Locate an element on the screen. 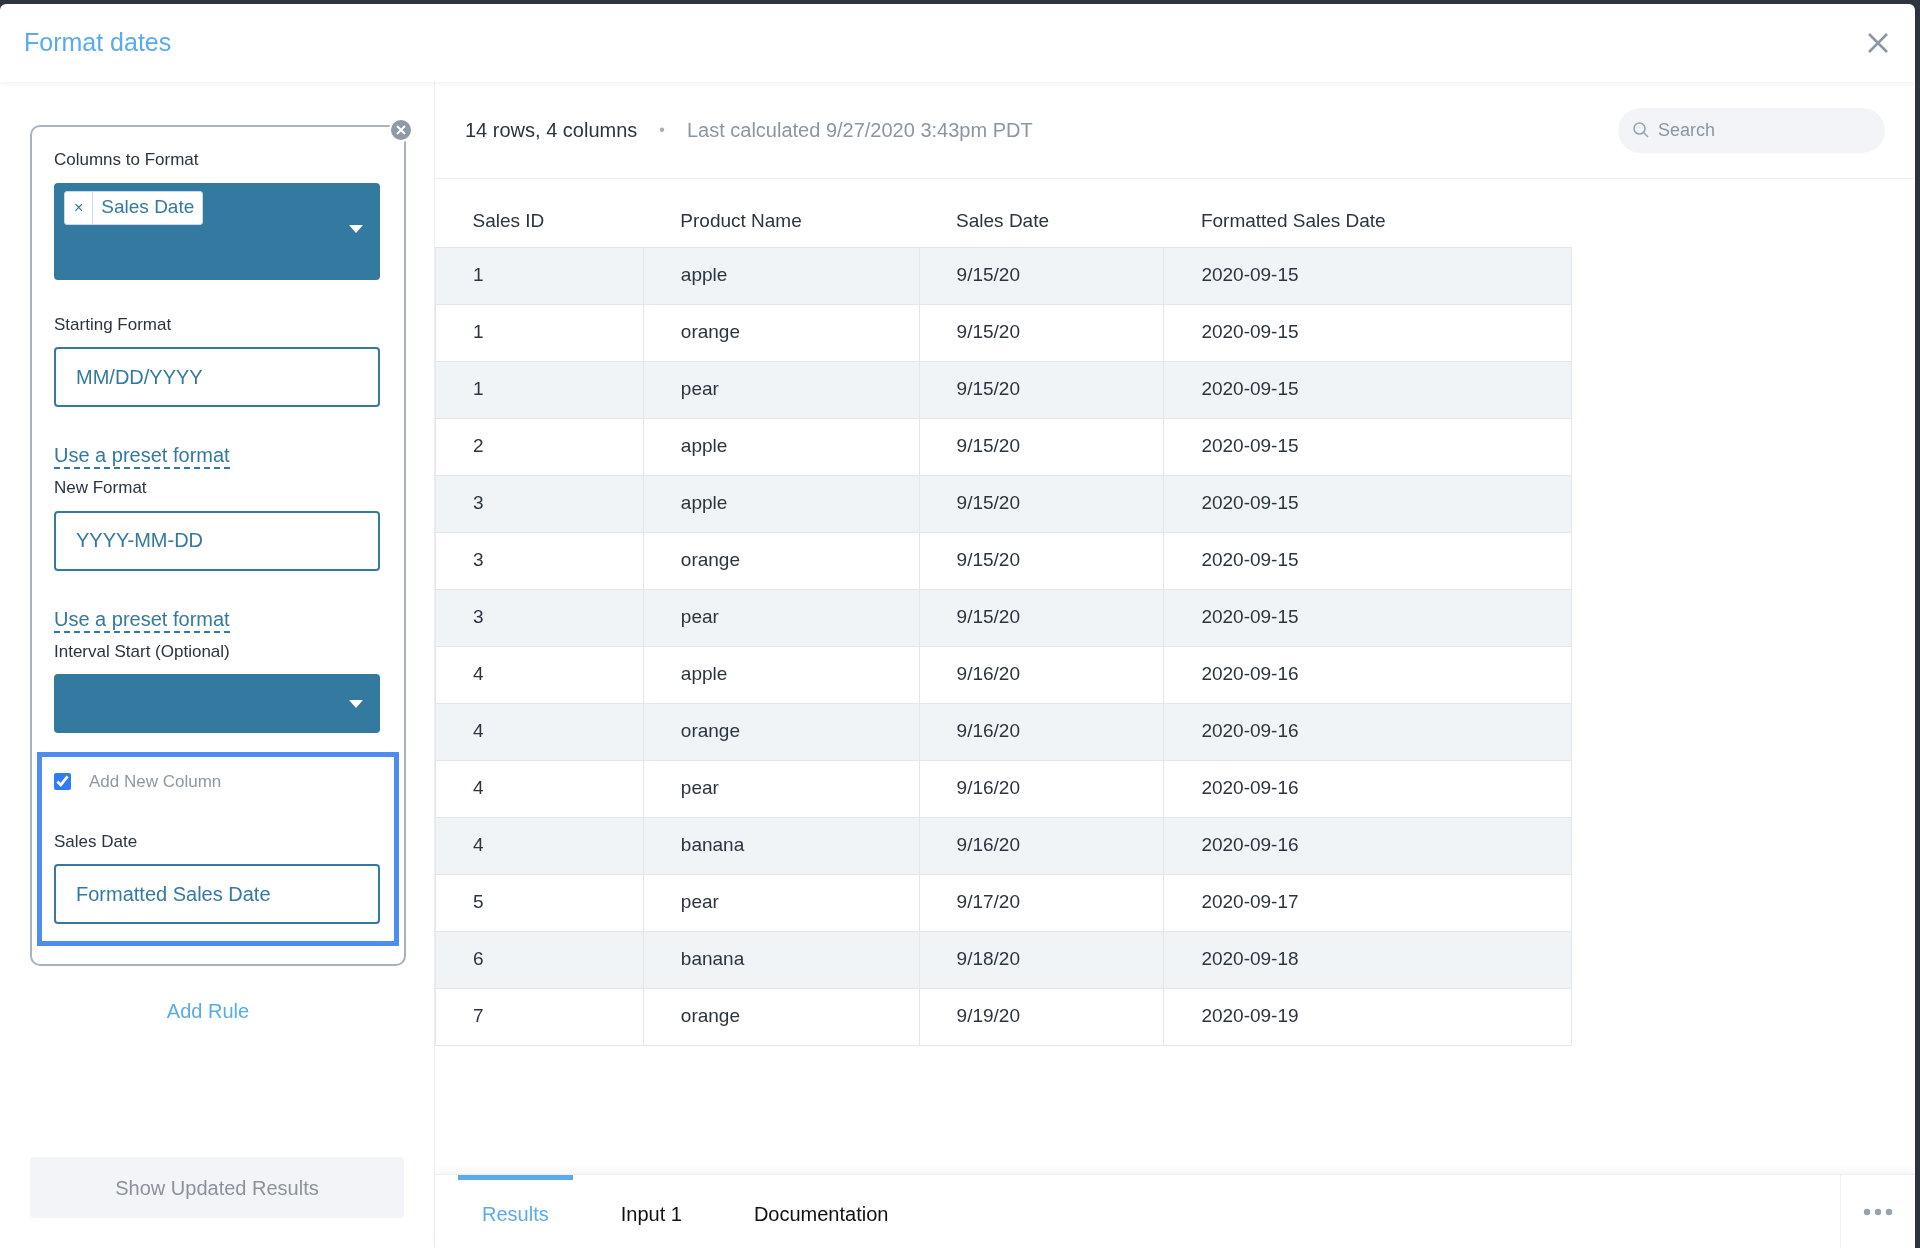  column-header: Sales ID is located at coordinates (539, 221).